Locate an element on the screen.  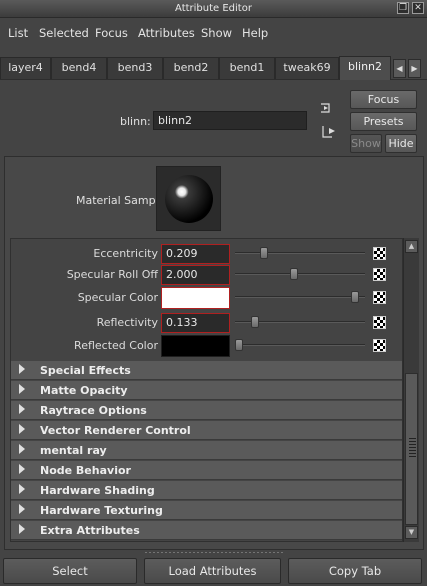
tab-scroll-right-icon: ▶ is located at coordinates (414, 68).